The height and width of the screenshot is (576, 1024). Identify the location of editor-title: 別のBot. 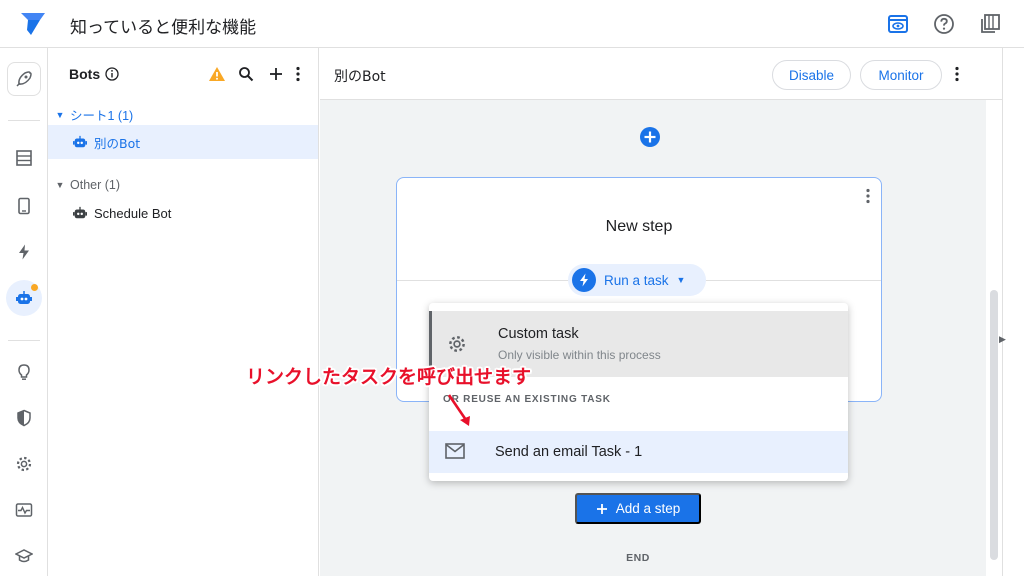
(360, 77).